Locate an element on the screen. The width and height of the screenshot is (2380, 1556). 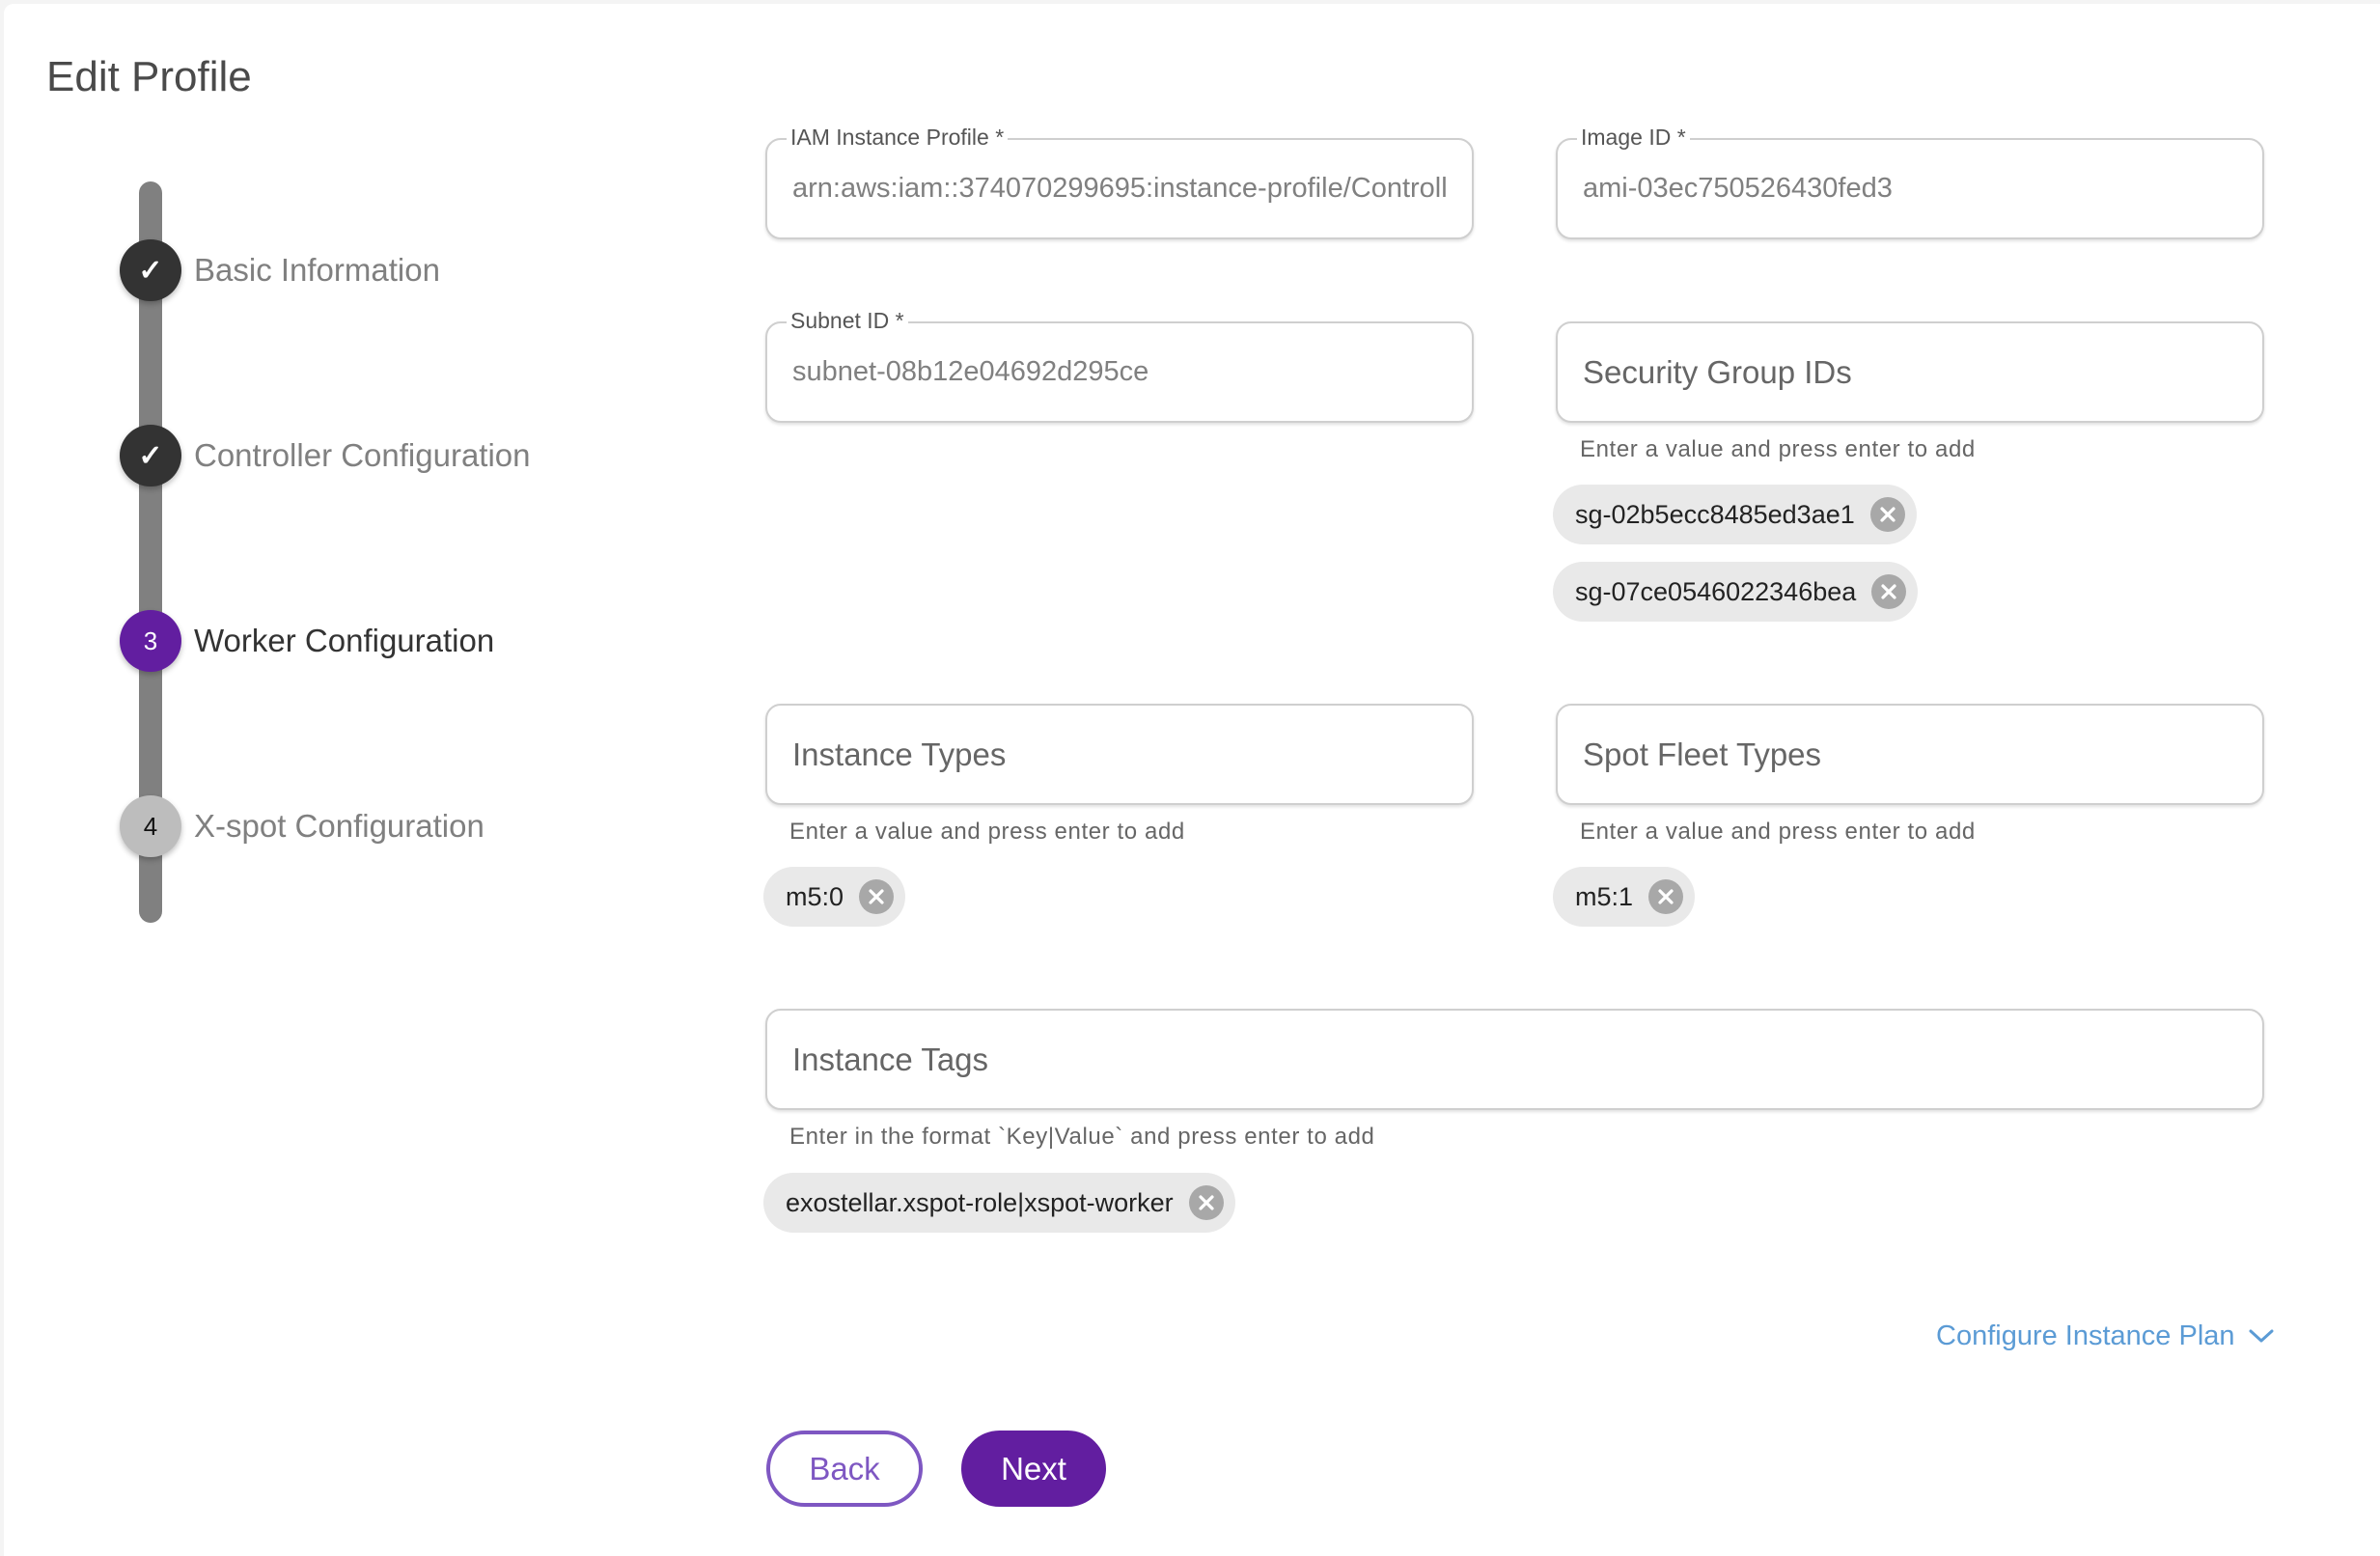
field-placeholder: Security Group IDs is located at coordinates (1718, 371).